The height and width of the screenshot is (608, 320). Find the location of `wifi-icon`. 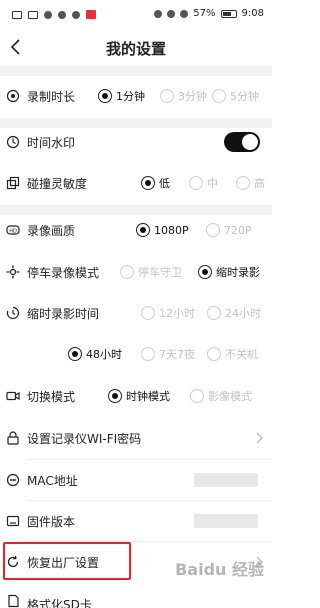

wifi-icon is located at coordinates (48, 14).